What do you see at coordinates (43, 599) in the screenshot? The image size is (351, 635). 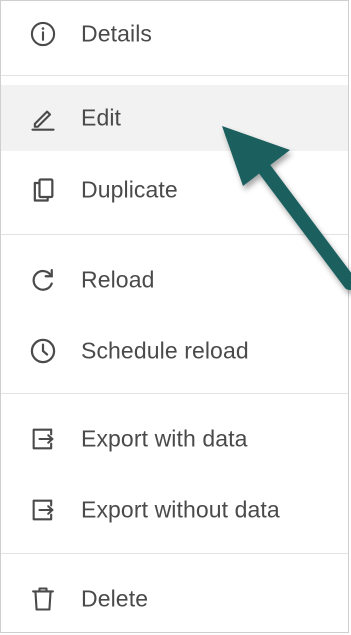 I see `trash-icon` at bounding box center [43, 599].